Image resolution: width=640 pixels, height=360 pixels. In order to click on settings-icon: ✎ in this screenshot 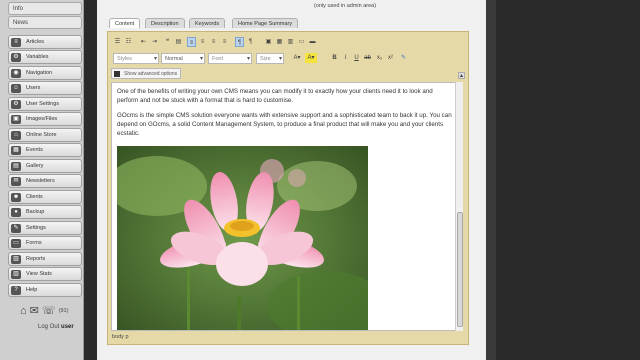, I will do `click(16, 228)`.